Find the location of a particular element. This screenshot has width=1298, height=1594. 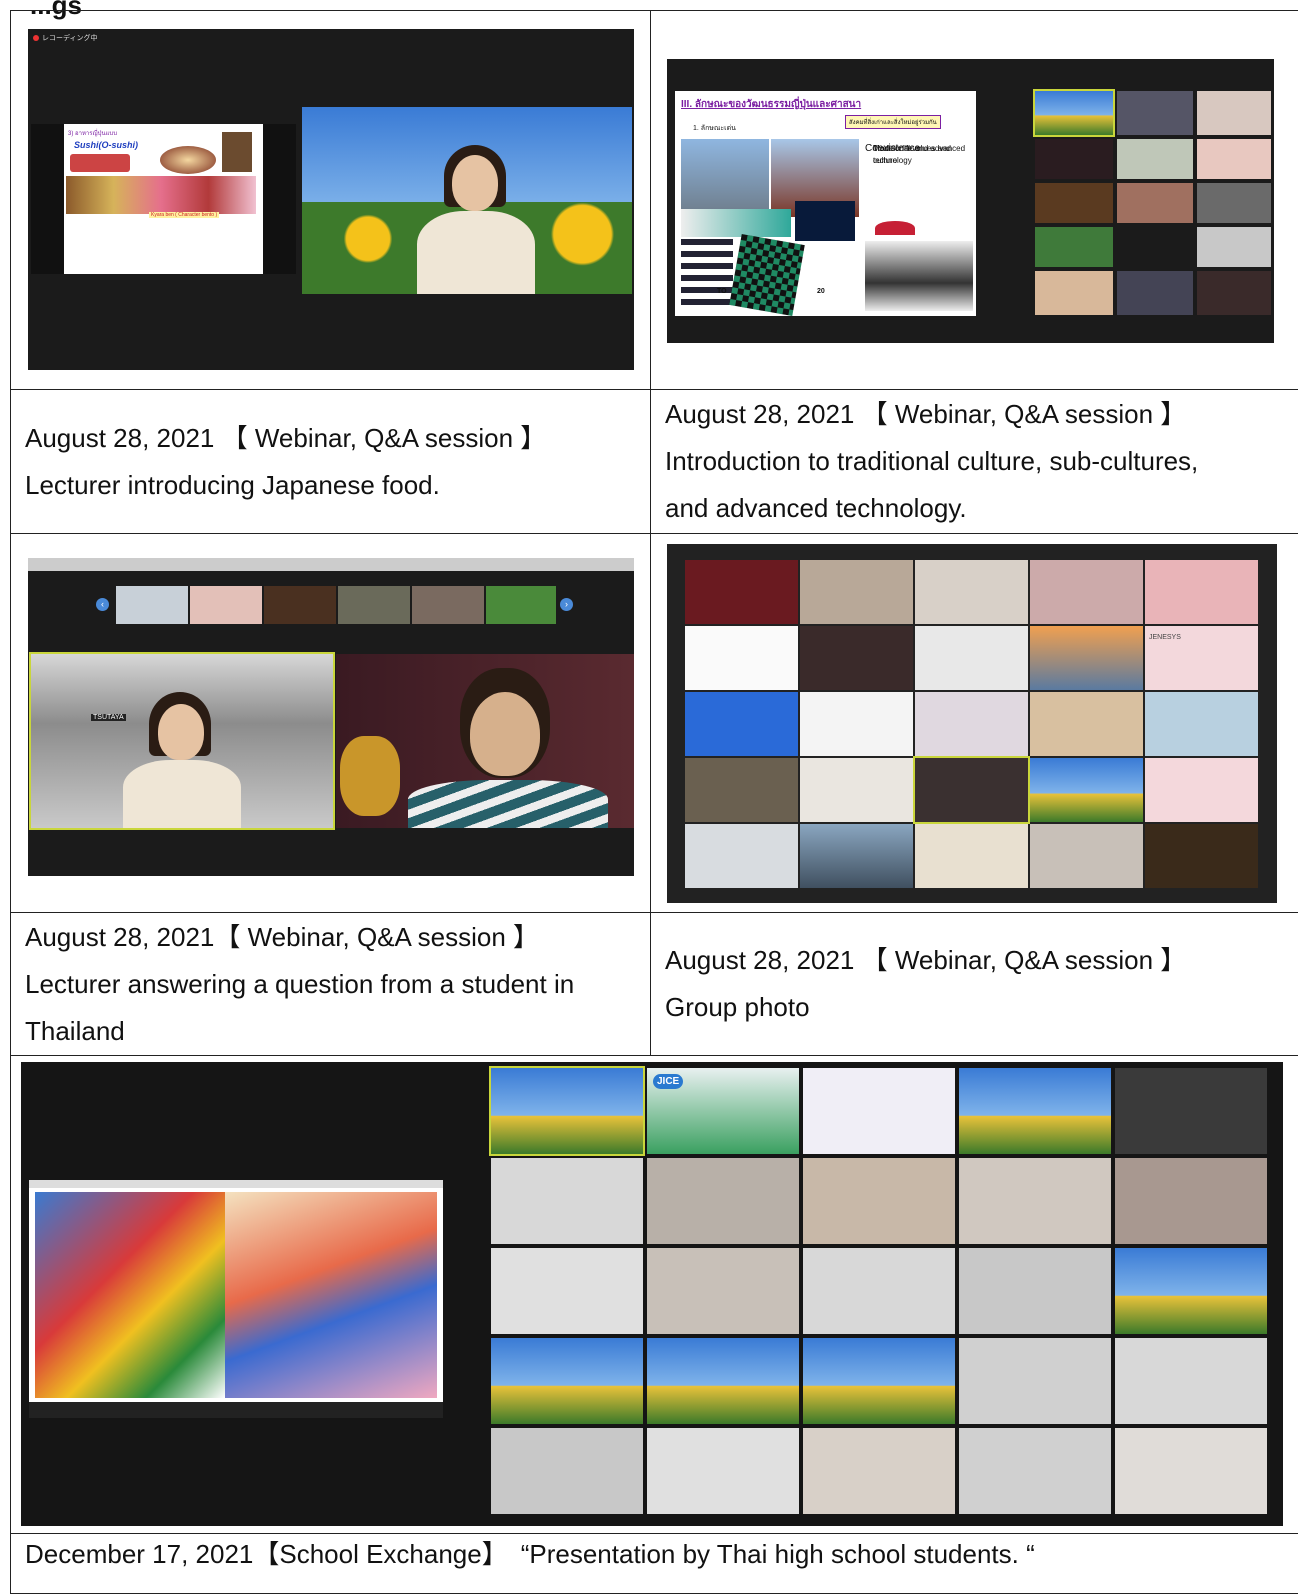

sushi-platter-photo is located at coordinates (188, 160).